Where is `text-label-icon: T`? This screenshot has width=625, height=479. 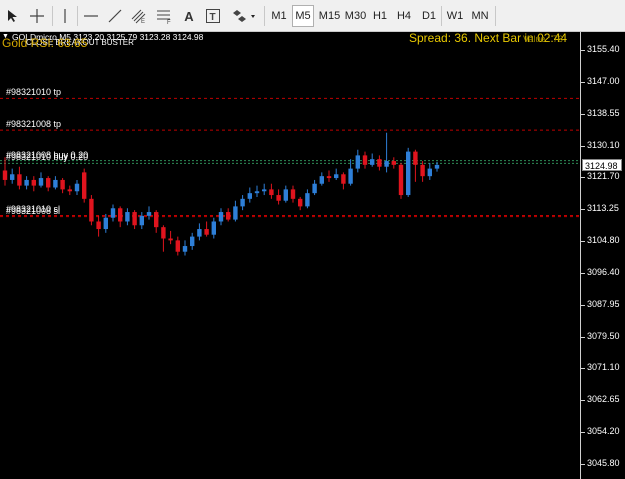 text-label-icon: T is located at coordinates (213, 16).